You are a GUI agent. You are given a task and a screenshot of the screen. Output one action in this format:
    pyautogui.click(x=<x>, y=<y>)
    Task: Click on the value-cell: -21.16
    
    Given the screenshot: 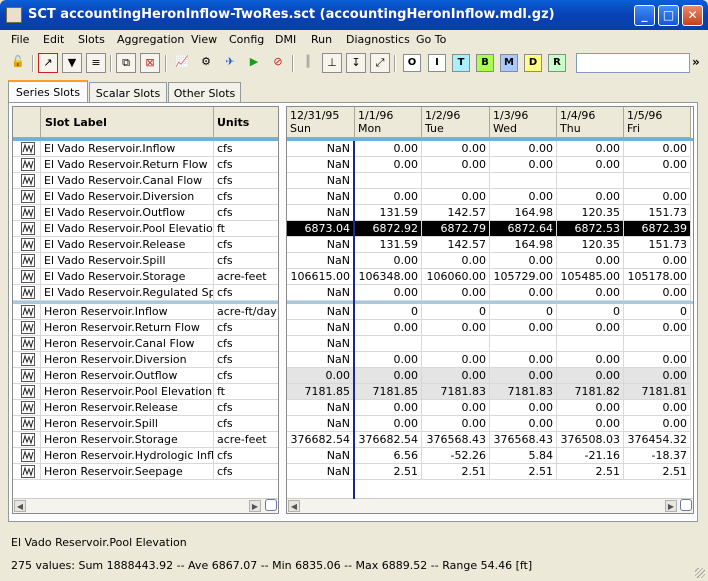 What is the action you would take?
    pyautogui.click(x=590, y=456)
    